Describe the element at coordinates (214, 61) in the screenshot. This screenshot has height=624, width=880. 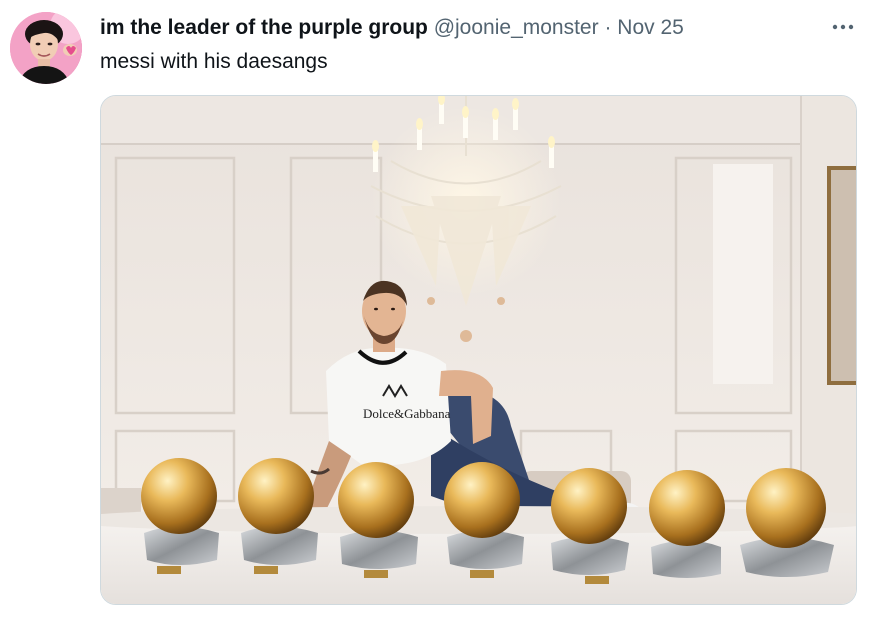
I see `tweet-text: messi with his daesangs` at that location.